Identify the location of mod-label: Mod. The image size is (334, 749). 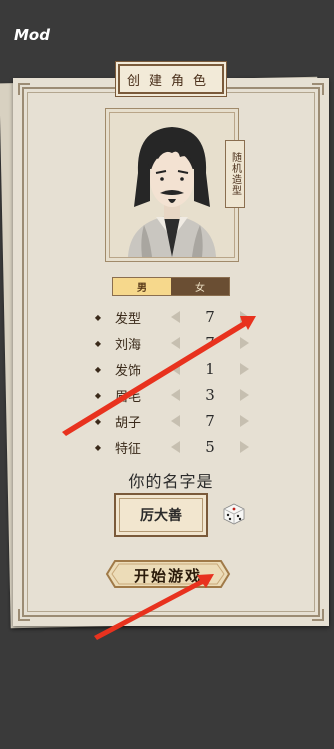
(32, 35).